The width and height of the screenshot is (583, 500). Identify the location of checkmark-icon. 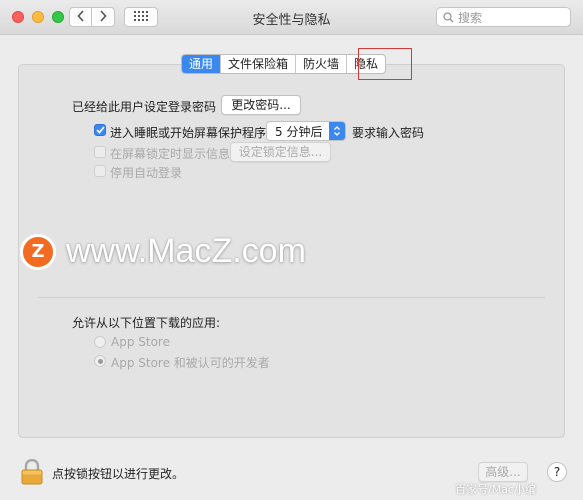
(100, 130).